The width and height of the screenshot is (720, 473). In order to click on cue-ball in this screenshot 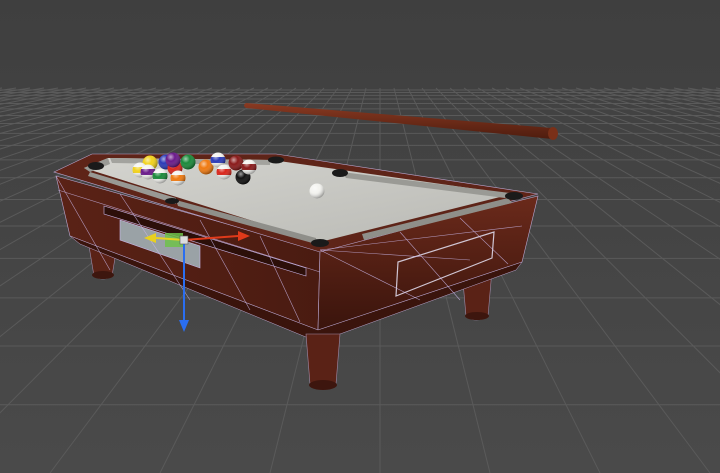, I will do `click(317, 191)`.